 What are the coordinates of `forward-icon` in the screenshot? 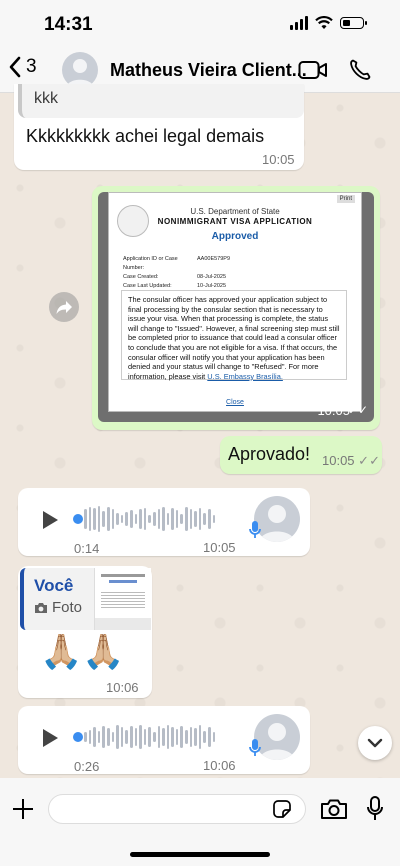 It's located at (64, 307).